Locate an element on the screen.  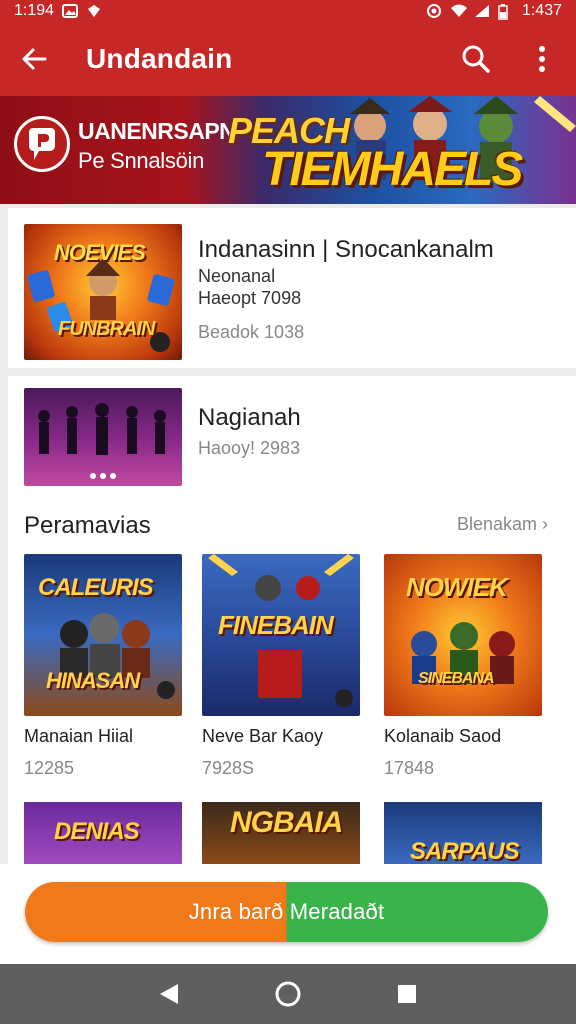
search-button is located at coordinates (476, 59).